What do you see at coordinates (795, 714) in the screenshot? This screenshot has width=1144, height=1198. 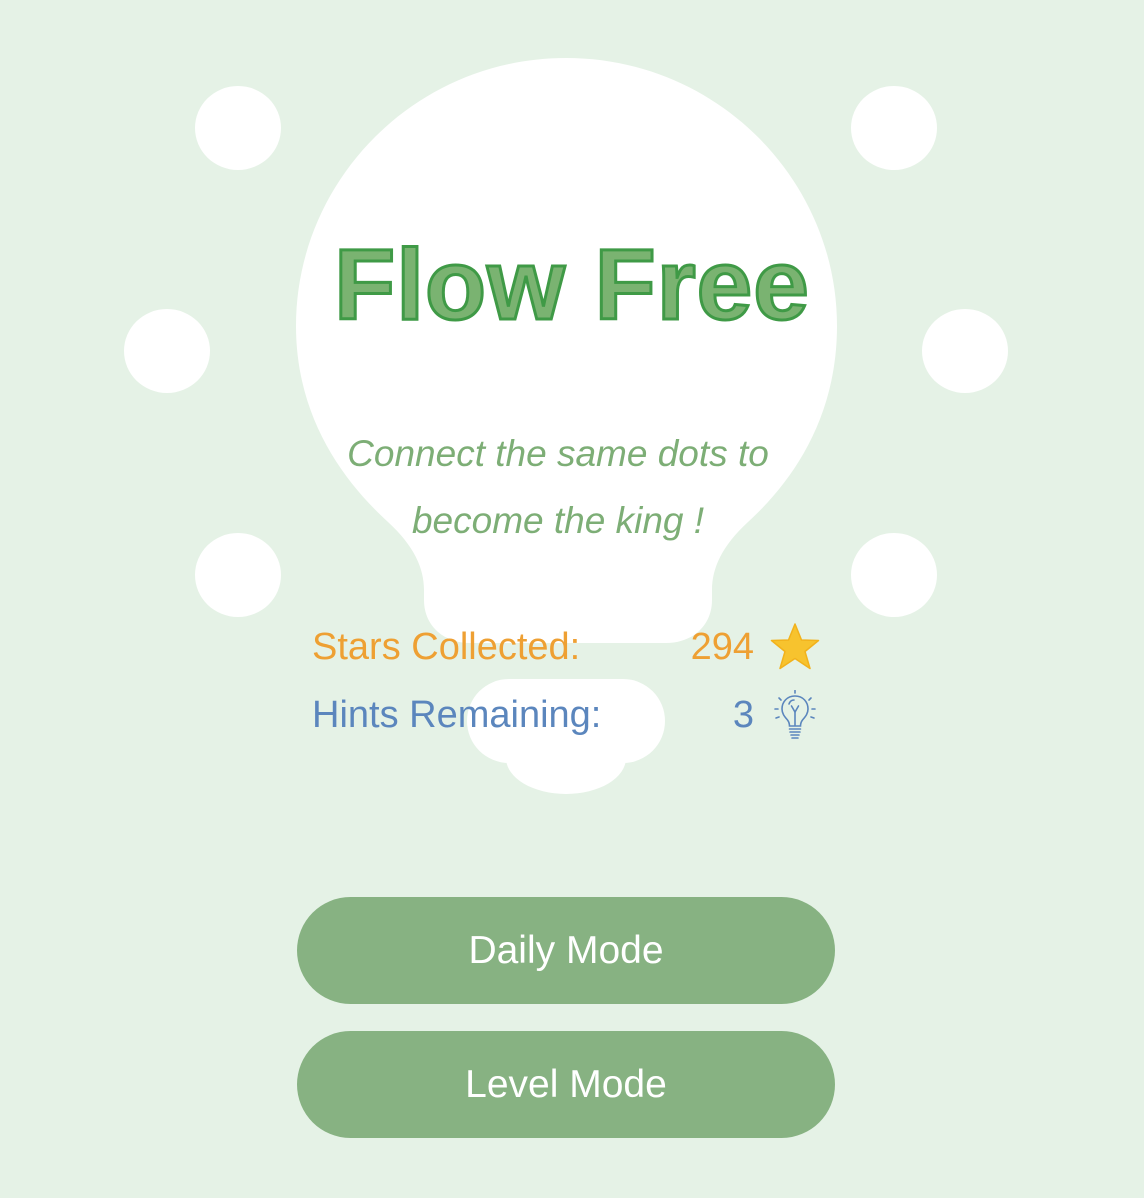 I see `lightbulb-icon` at bounding box center [795, 714].